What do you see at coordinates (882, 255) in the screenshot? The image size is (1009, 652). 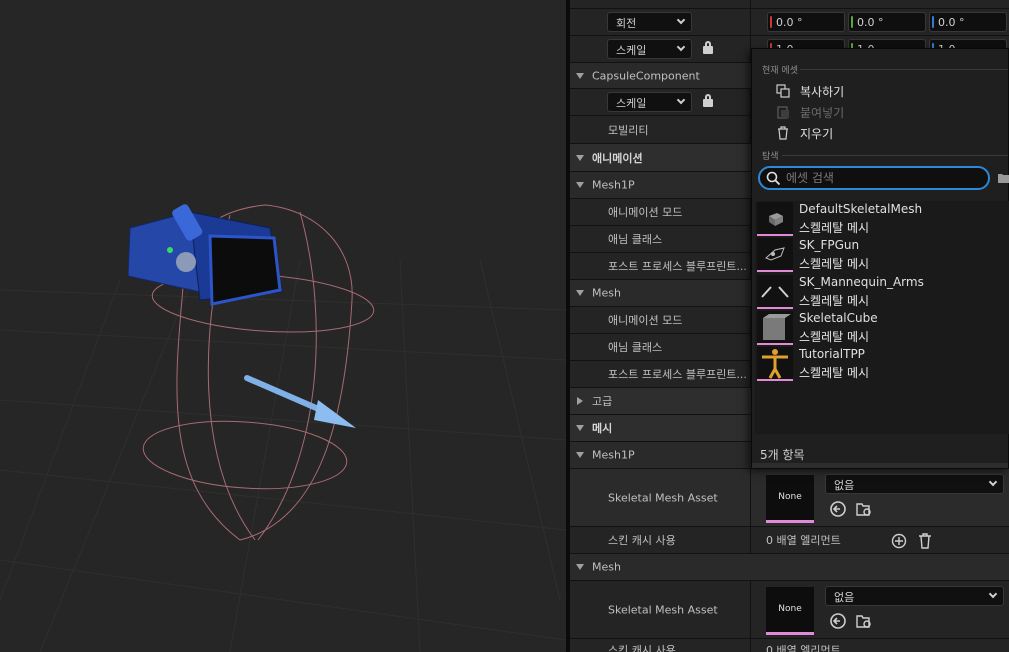 I see `asset-item-sk-fpgun: SK_FPGun 스켈레탈 메시` at bounding box center [882, 255].